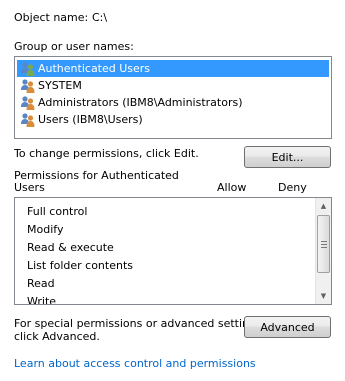 The image size is (345, 381). I want to click on permission-row-read-execute: Read & execute, so click(70, 247).